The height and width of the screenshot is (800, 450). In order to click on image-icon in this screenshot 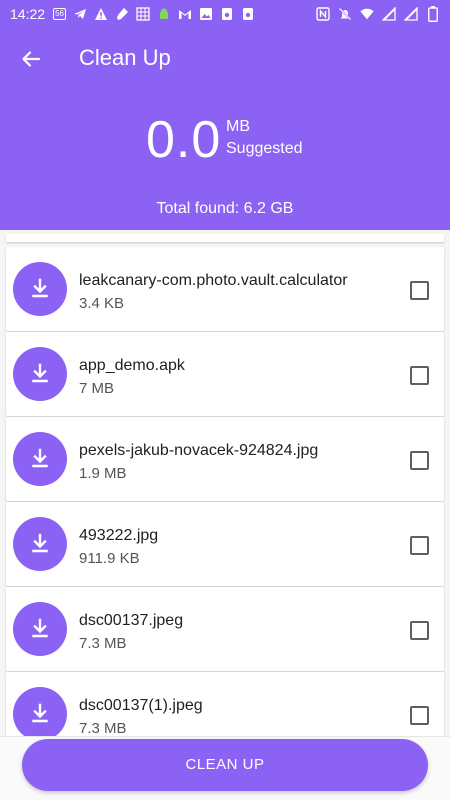, I will do `click(206, 14)`.